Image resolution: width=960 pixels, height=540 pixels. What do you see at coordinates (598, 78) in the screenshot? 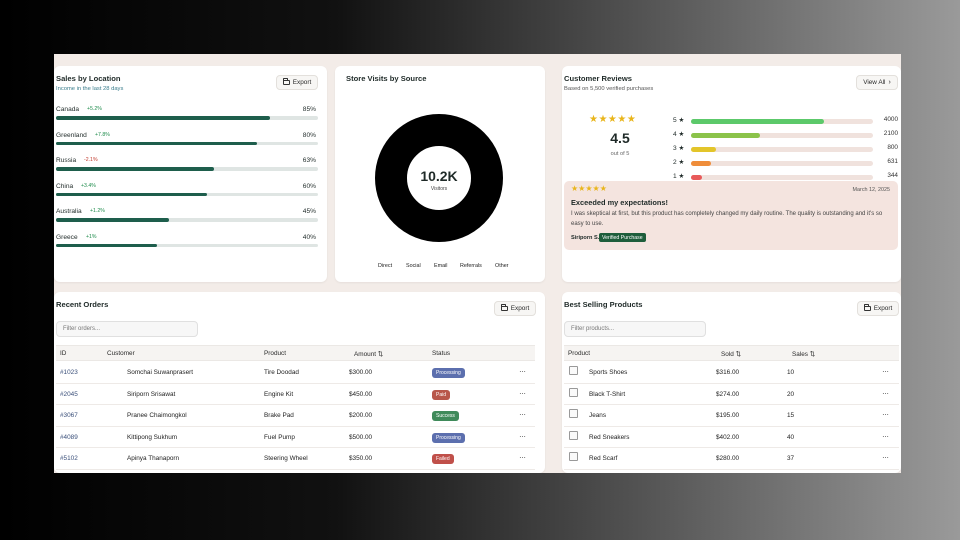
I see `card-title: Customer Reviews` at bounding box center [598, 78].